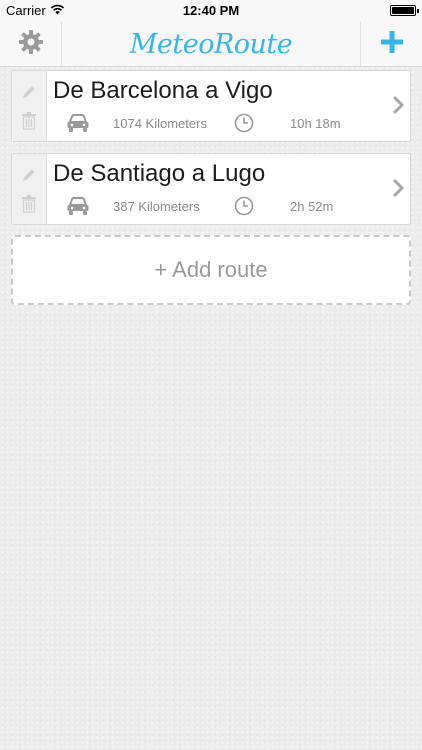 This screenshot has height=750, width=422. What do you see at coordinates (312, 206) in the screenshot?
I see `route-duration: 2h 52m` at bounding box center [312, 206].